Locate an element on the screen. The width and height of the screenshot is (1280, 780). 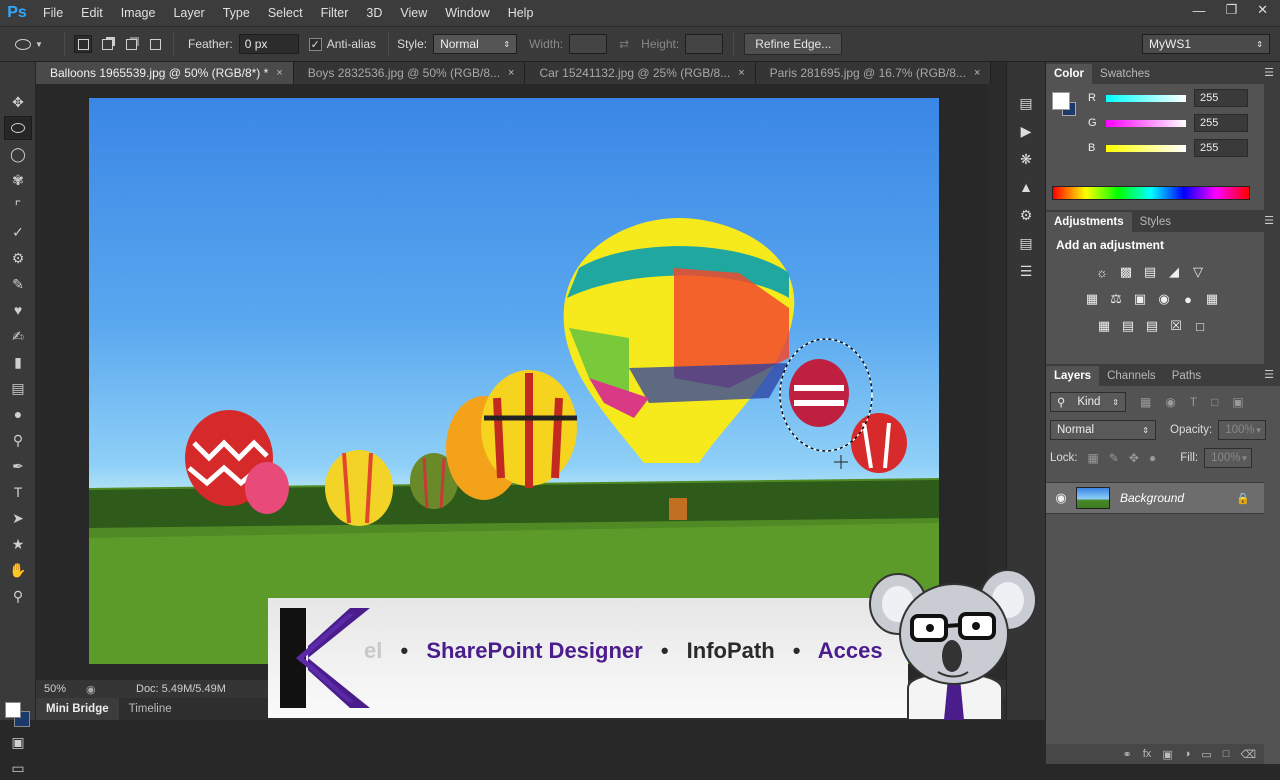
elliptical-marquee-tool-icon is located at coordinates (18, 128).